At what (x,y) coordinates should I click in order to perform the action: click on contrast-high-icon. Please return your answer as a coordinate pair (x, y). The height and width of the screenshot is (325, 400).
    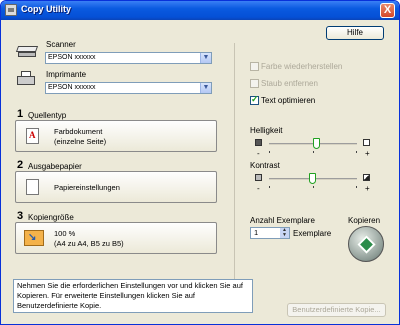
    Looking at the image, I should click on (366, 177).